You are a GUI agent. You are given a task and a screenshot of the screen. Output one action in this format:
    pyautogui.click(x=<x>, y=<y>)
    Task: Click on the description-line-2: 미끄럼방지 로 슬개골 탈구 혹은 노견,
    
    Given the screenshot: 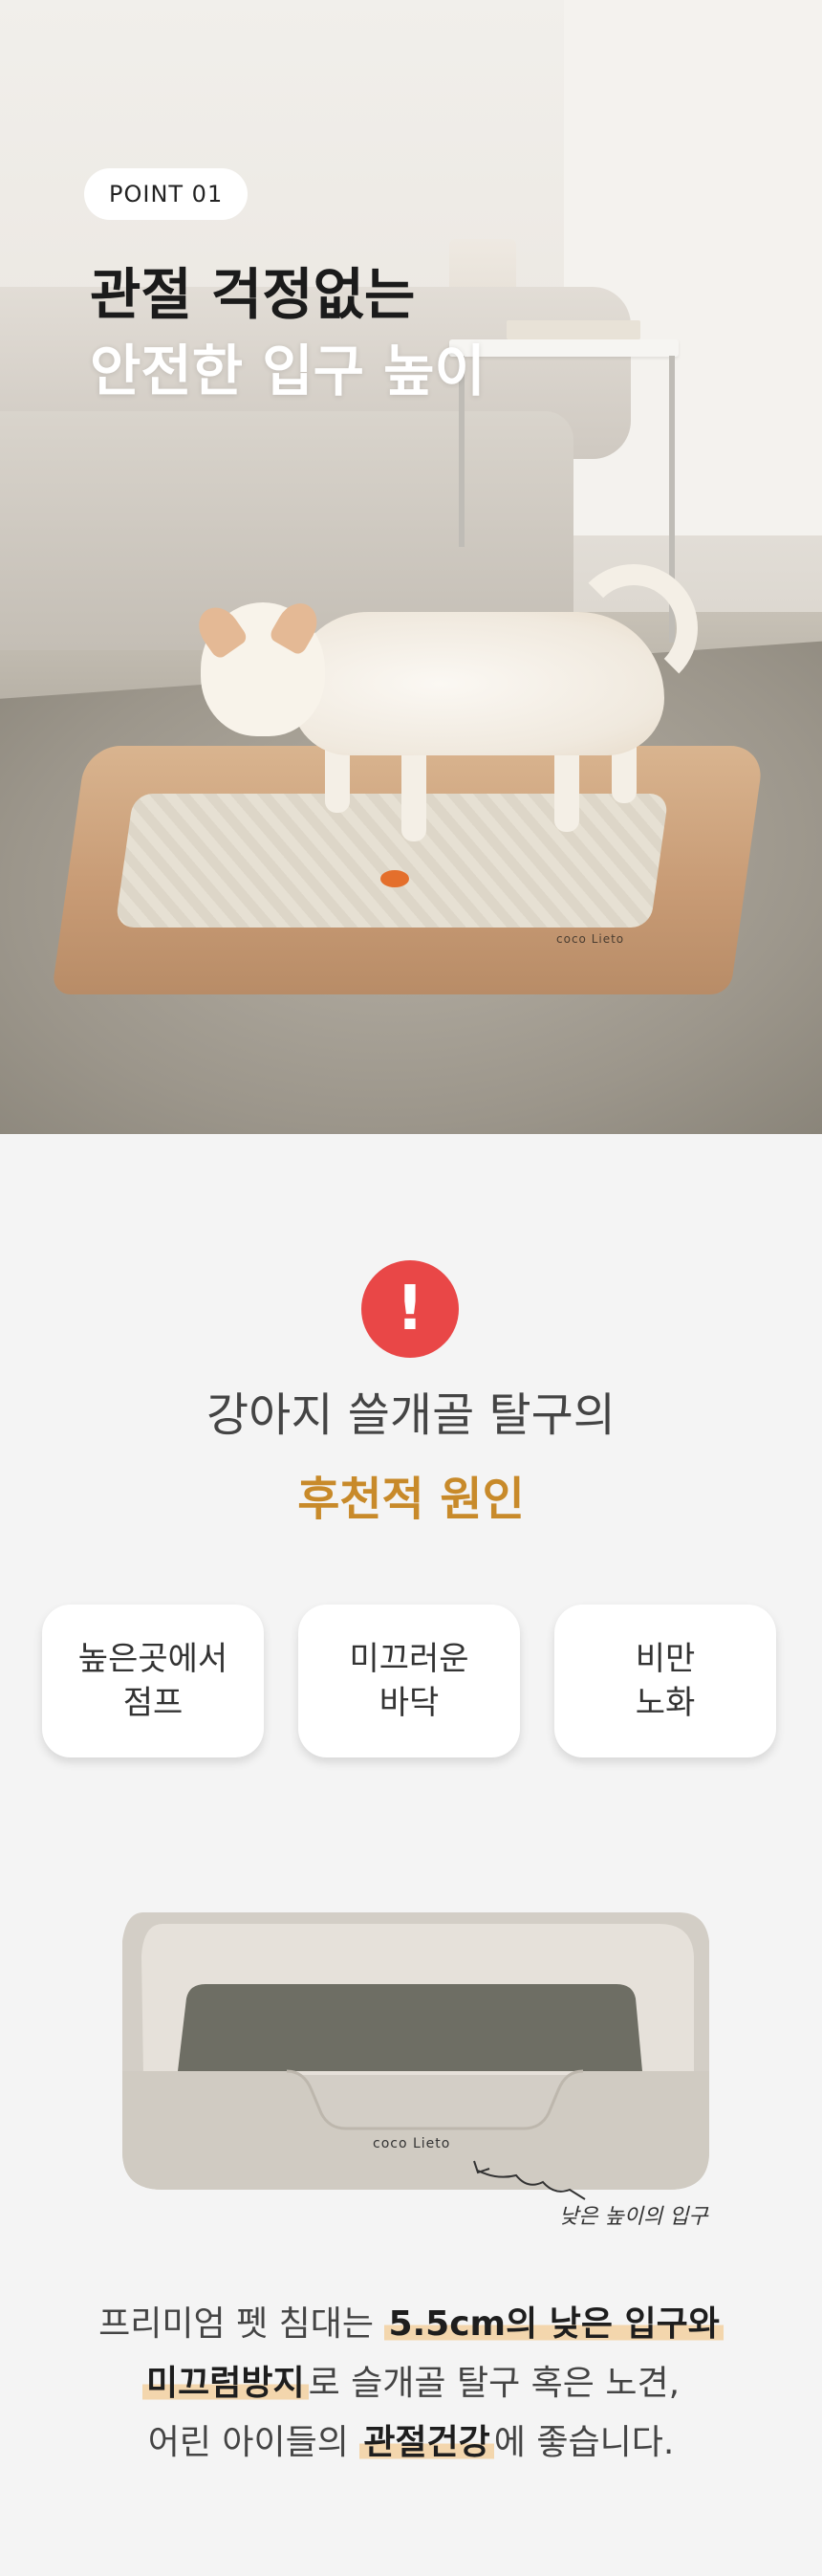 What is the action you would take?
    pyautogui.click(x=411, y=2383)
    